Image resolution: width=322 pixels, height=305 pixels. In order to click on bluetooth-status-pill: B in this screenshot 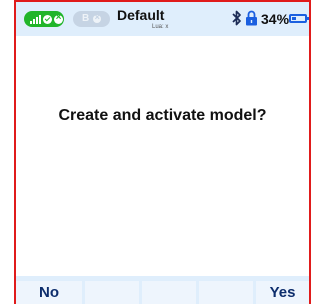, I will do `click(91, 19)`.